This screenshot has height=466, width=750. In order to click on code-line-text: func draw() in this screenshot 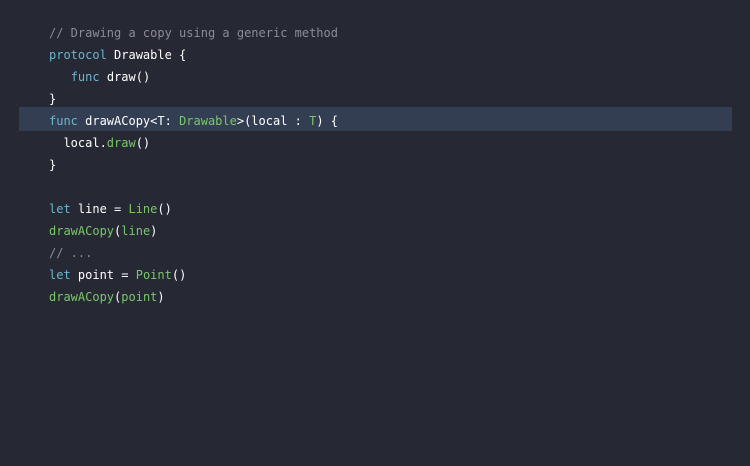, I will do `click(99, 77)`.